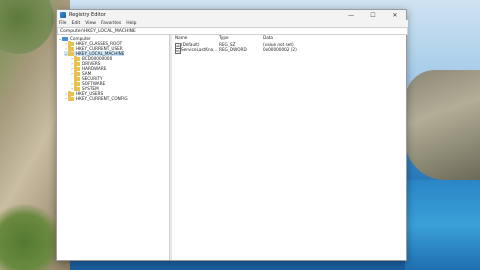  I want to click on desktop-vegetation-top, so click(30, 30).